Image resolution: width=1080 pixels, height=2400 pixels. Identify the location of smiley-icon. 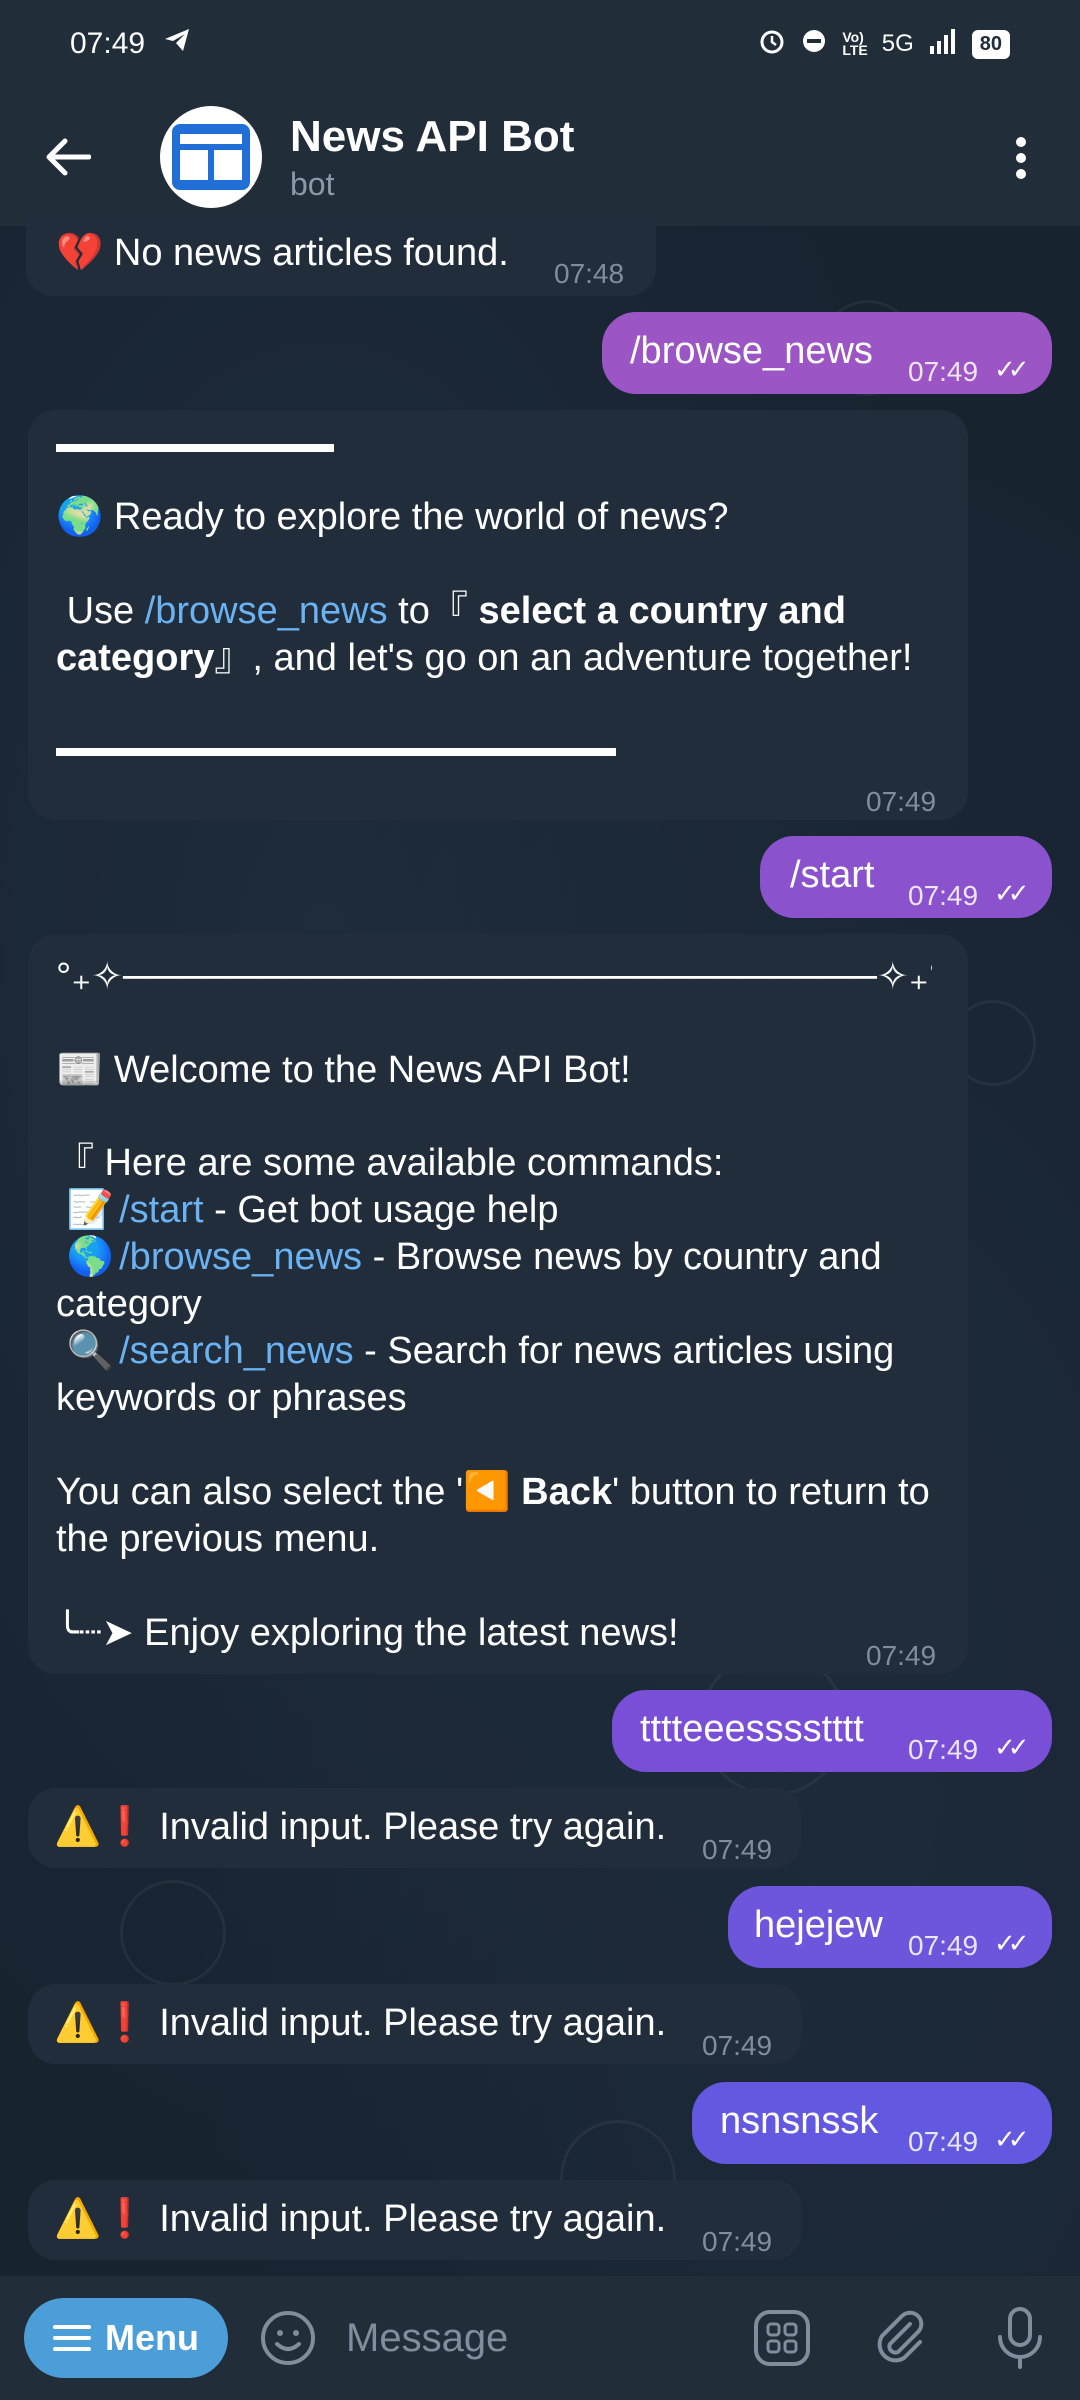
(288, 2338).